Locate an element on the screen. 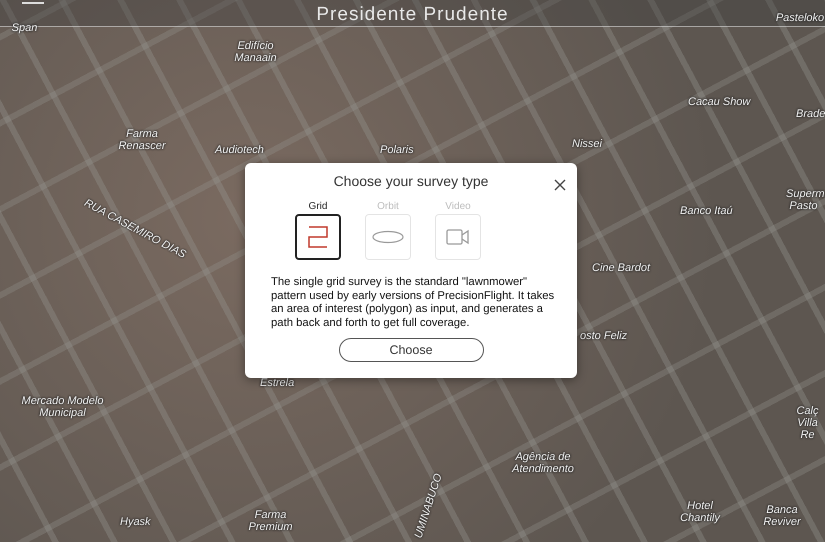 The height and width of the screenshot is (542, 825). map-label: Farma Renascer is located at coordinates (142, 140).